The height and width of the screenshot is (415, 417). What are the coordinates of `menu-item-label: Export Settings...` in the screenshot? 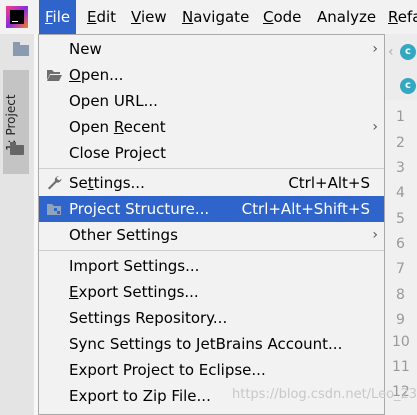 It's located at (134, 292).